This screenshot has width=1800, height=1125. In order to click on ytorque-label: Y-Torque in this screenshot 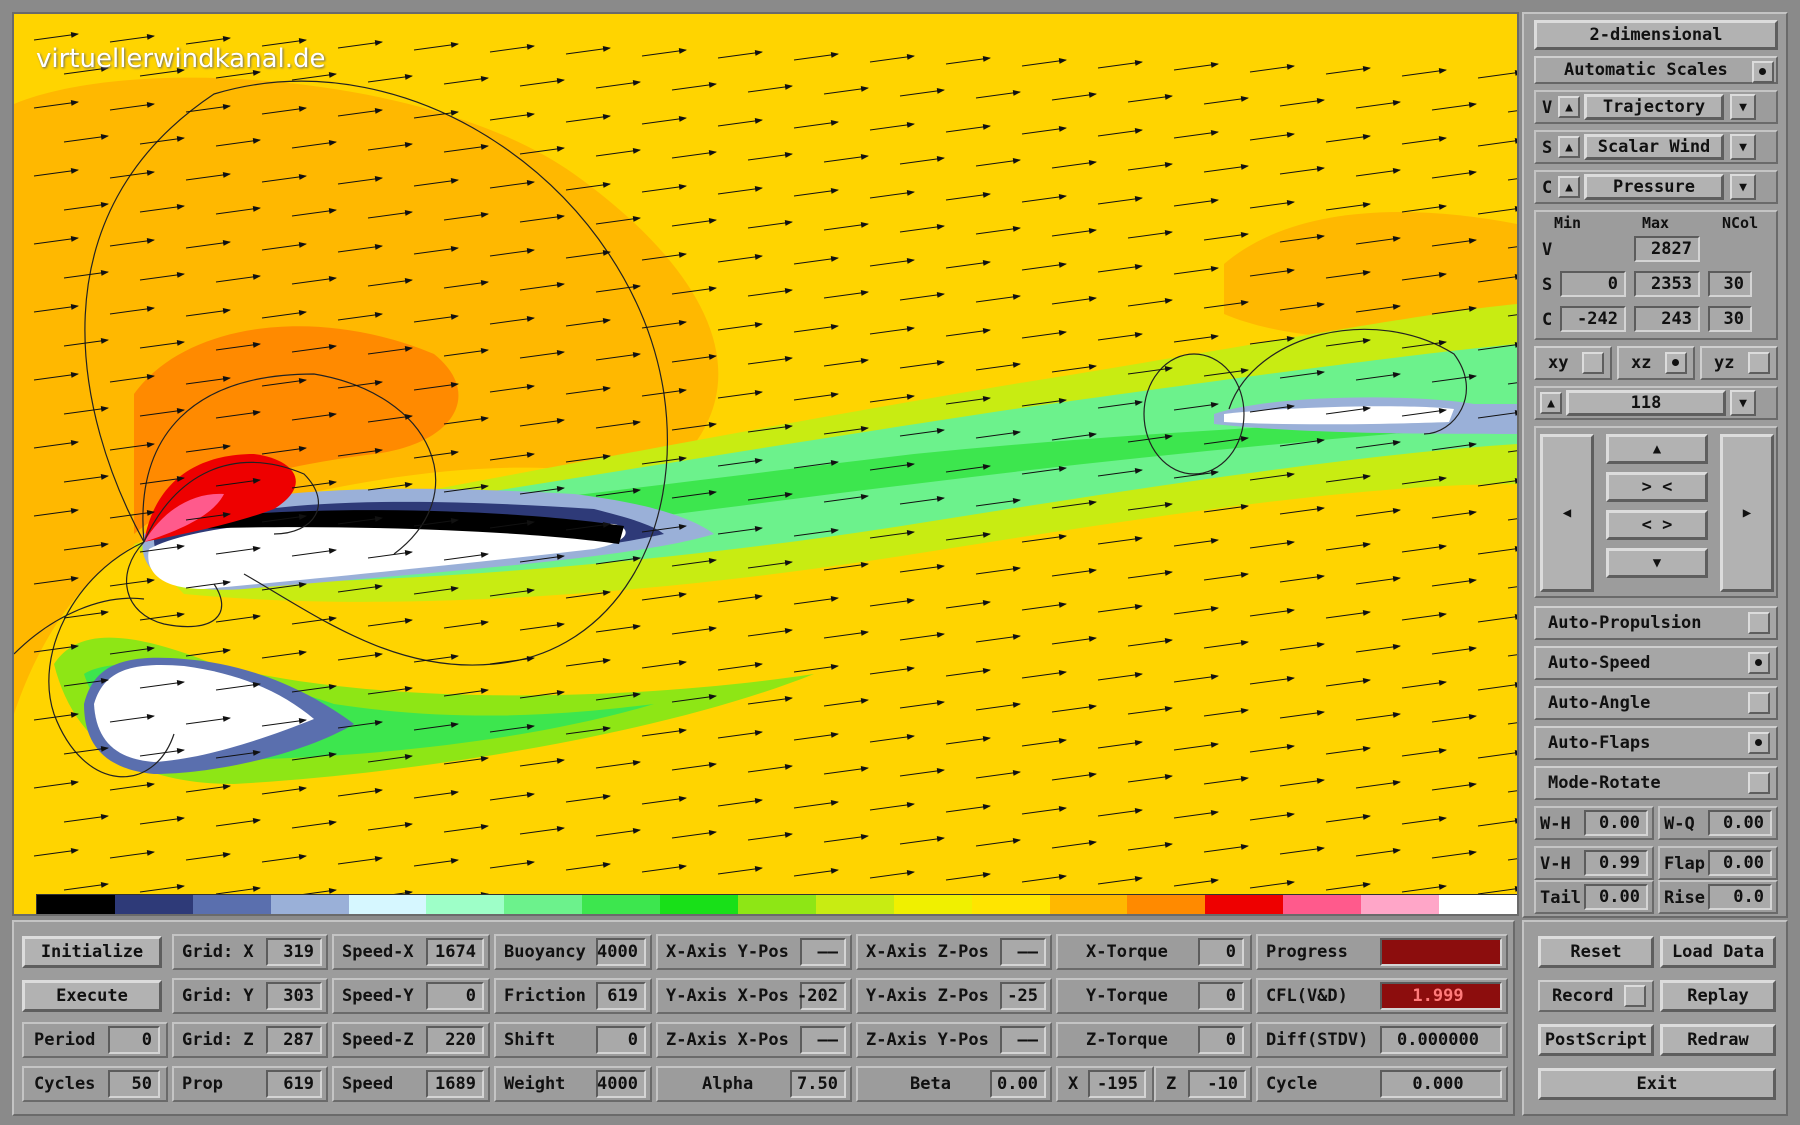, I will do `click(1127, 996)`.